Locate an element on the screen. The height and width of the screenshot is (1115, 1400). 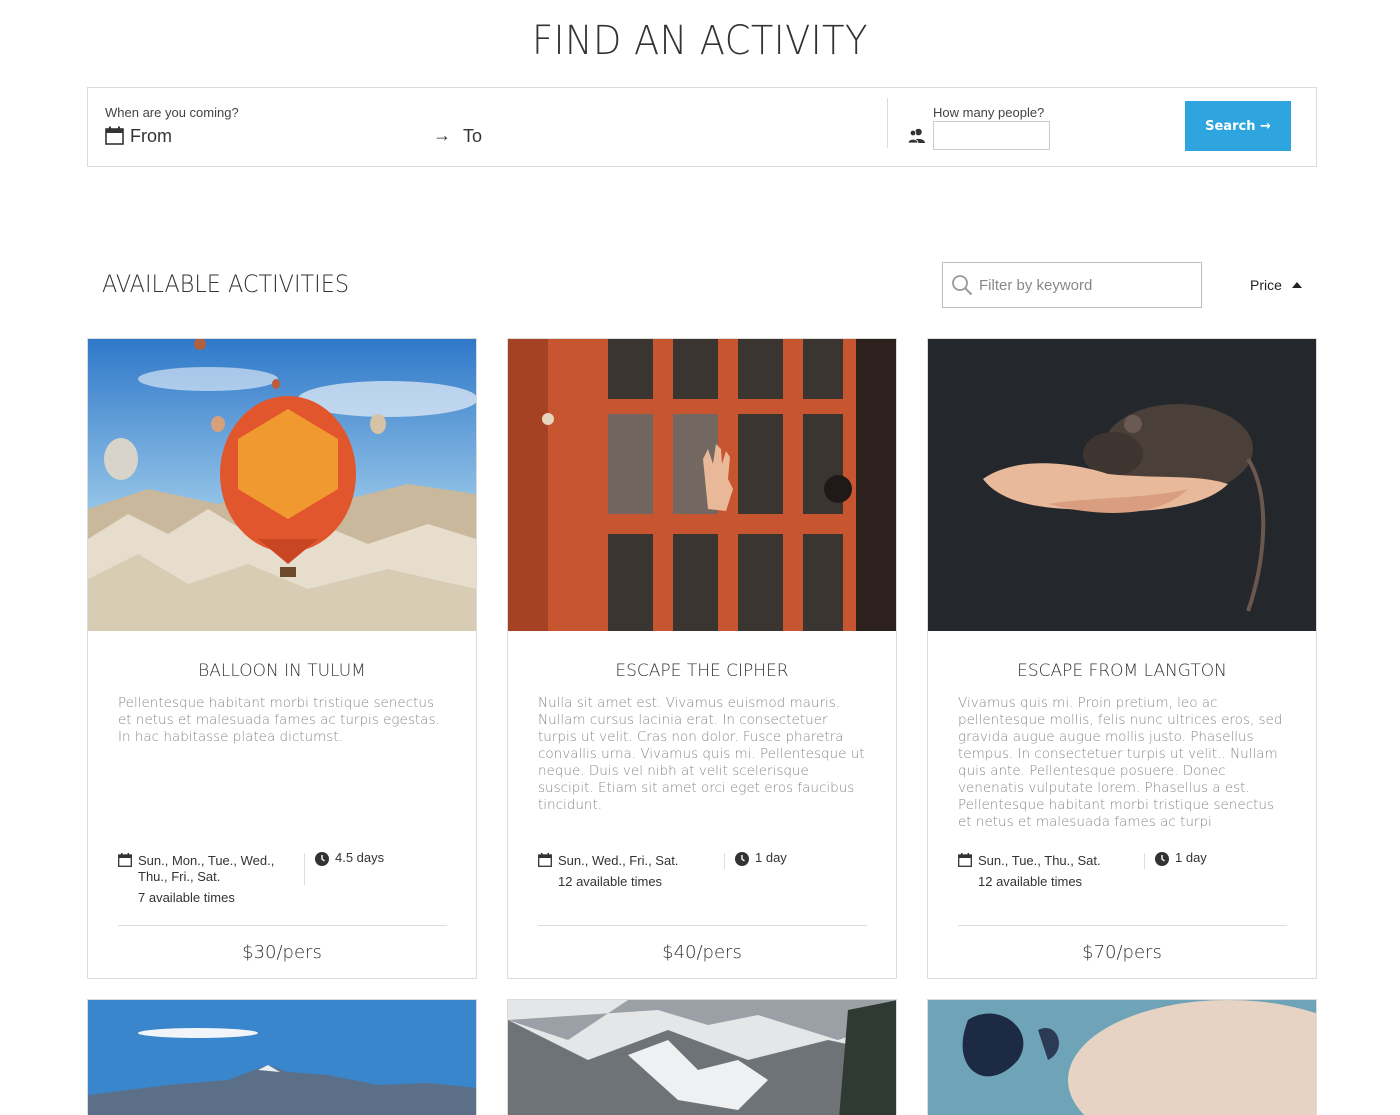
activity-image-sky is located at coordinates (1122, 1057).